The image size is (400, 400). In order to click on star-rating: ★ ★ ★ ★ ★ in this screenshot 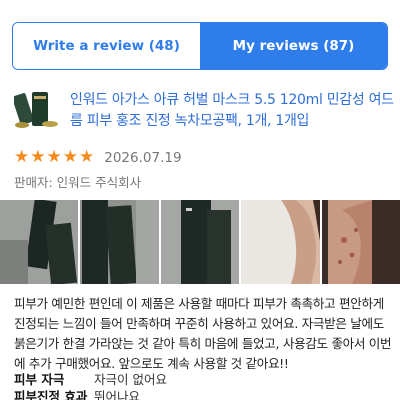, I will do `click(54, 157)`.